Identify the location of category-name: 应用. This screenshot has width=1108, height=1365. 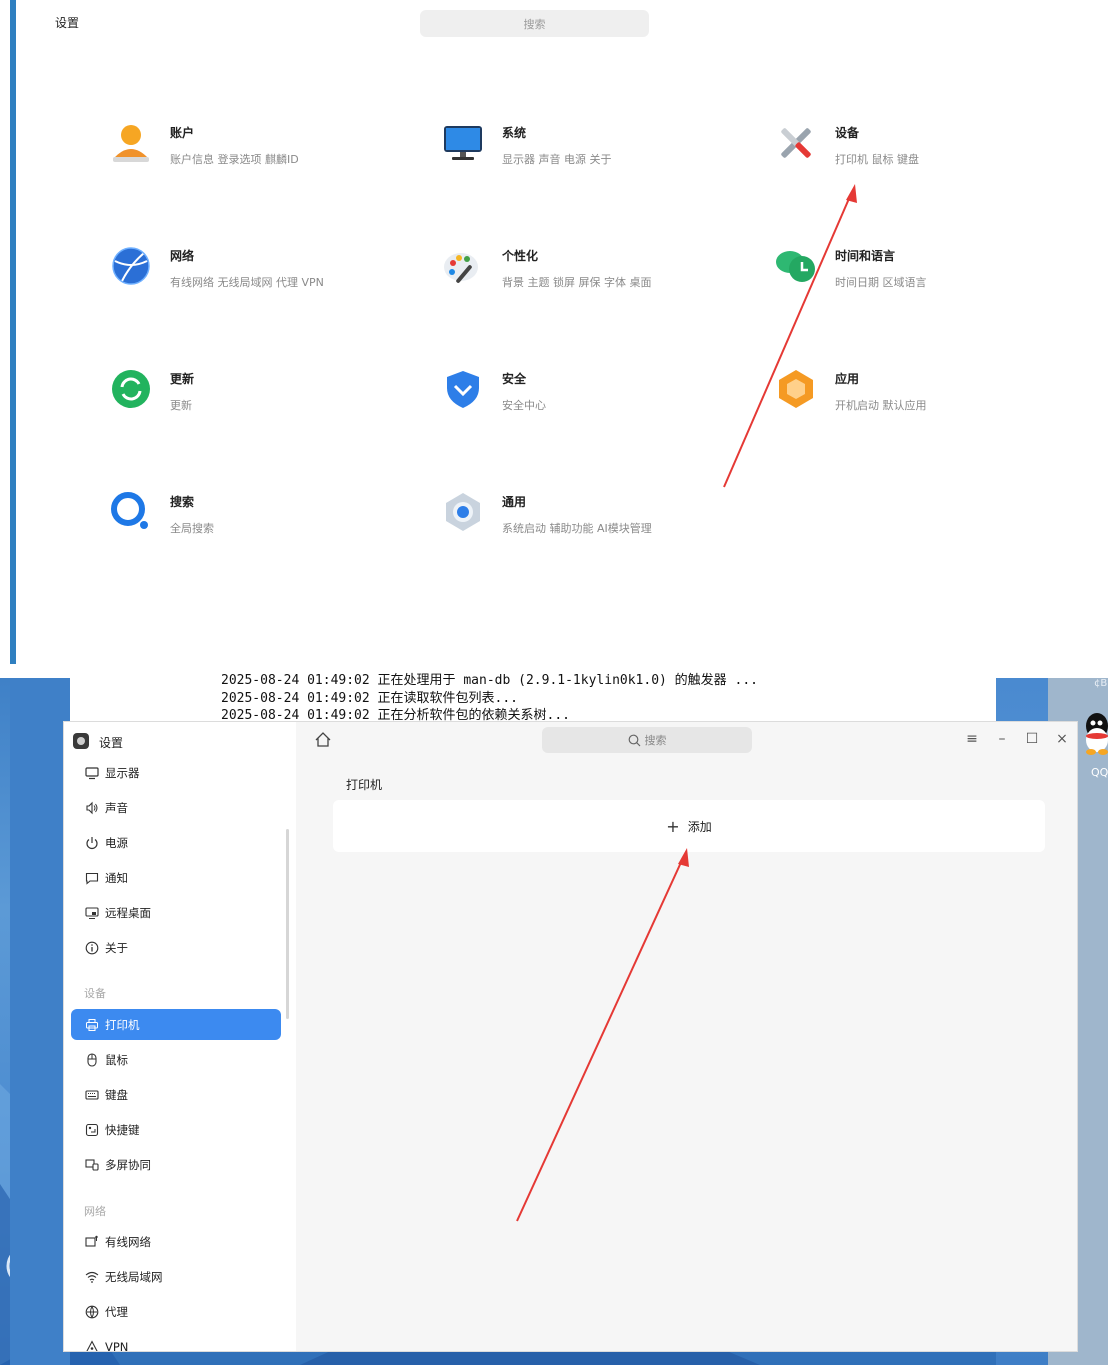
(847, 379).